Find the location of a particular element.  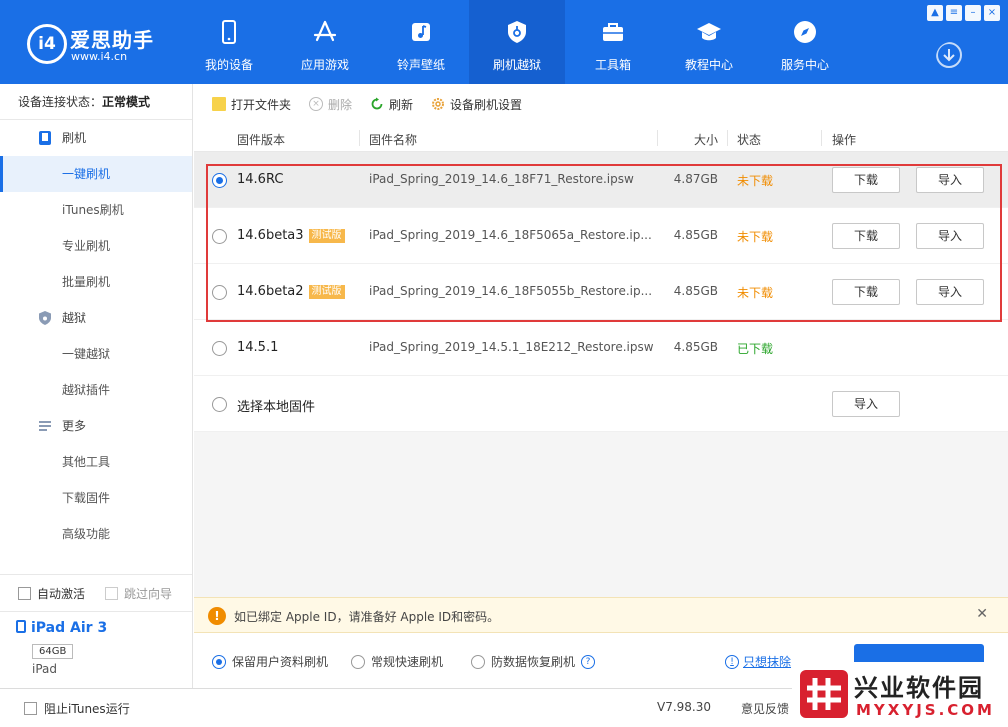

firmware-name: iPad_Spring_2019_14.6_18F71_Restore.ipsw is located at coordinates (501, 179).